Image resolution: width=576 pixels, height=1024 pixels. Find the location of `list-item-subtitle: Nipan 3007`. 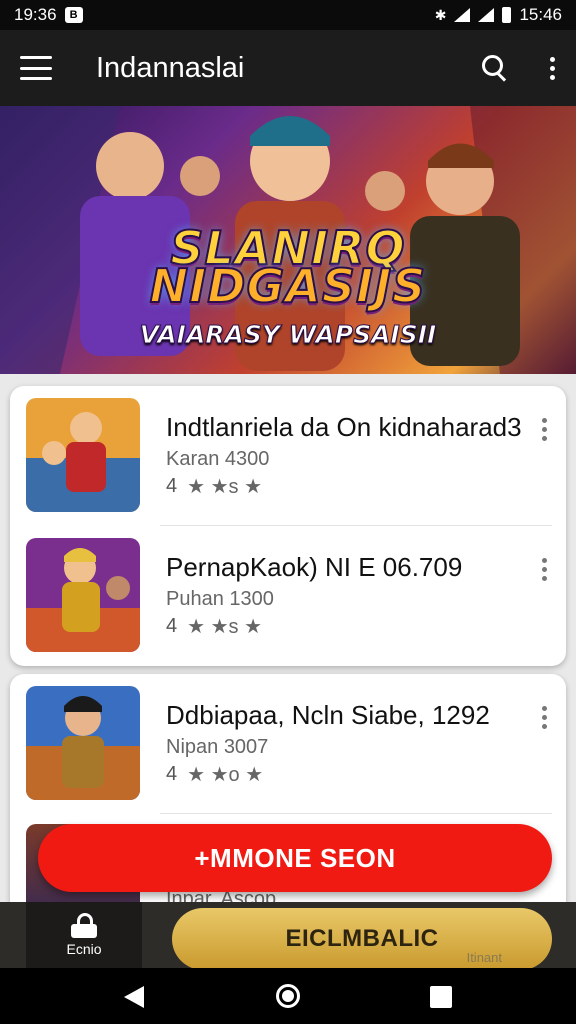

list-item-subtitle: Nipan 3007 is located at coordinates (217, 747).